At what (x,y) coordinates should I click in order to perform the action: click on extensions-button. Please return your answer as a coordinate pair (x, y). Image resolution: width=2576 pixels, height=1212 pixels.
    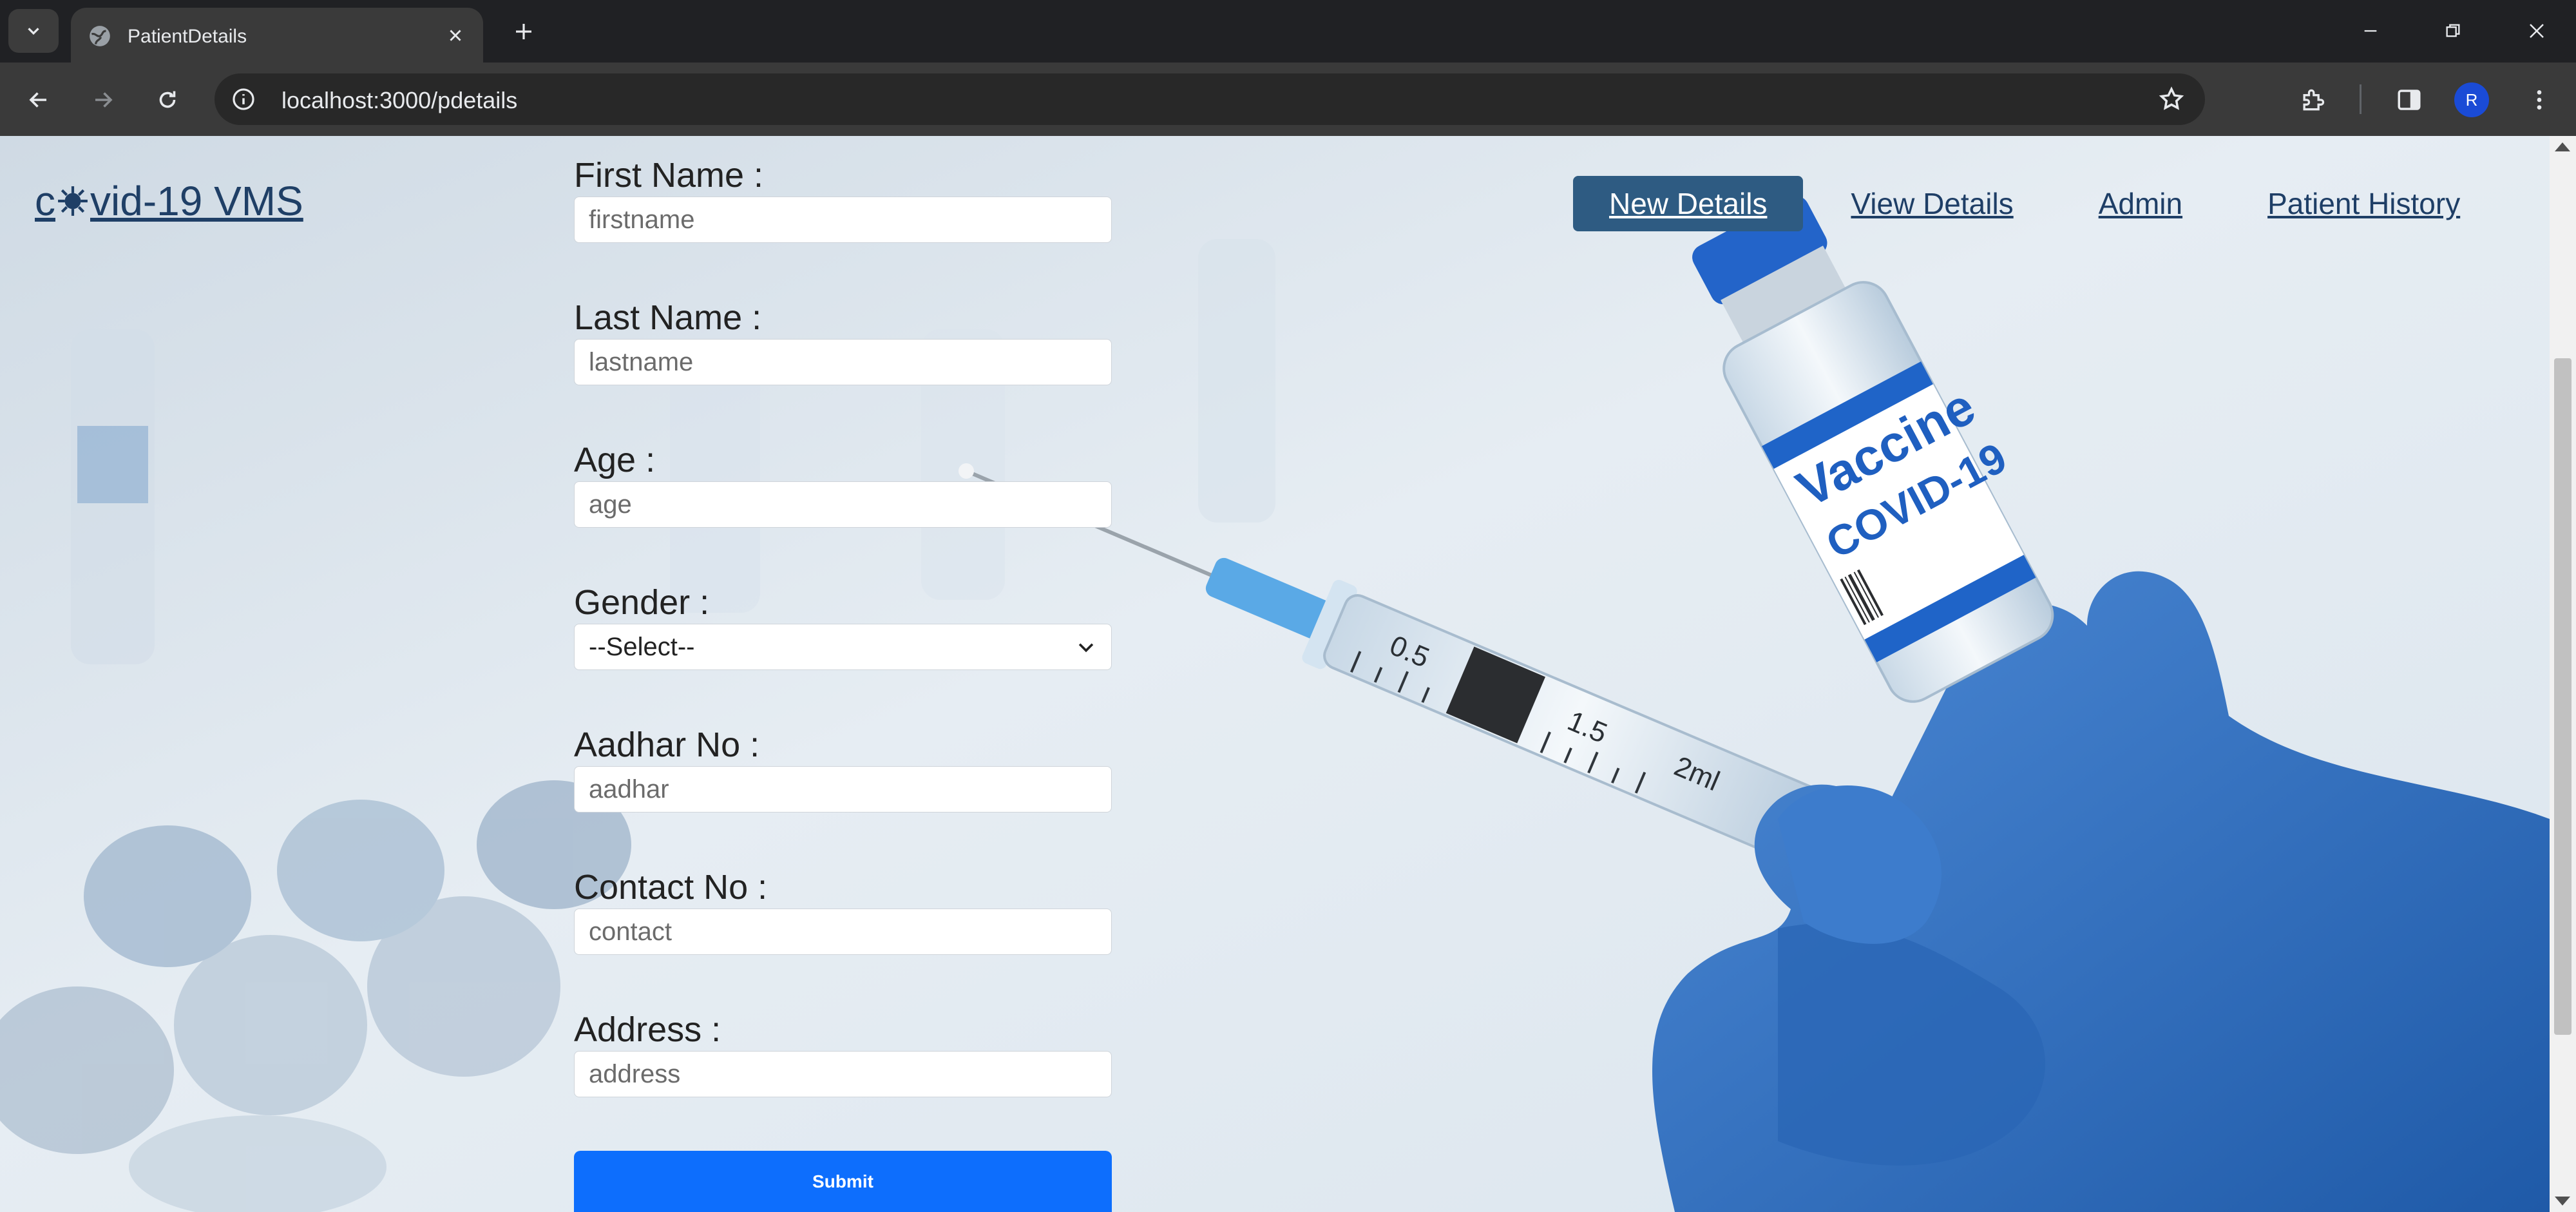
    Looking at the image, I should click on (2312, 100).